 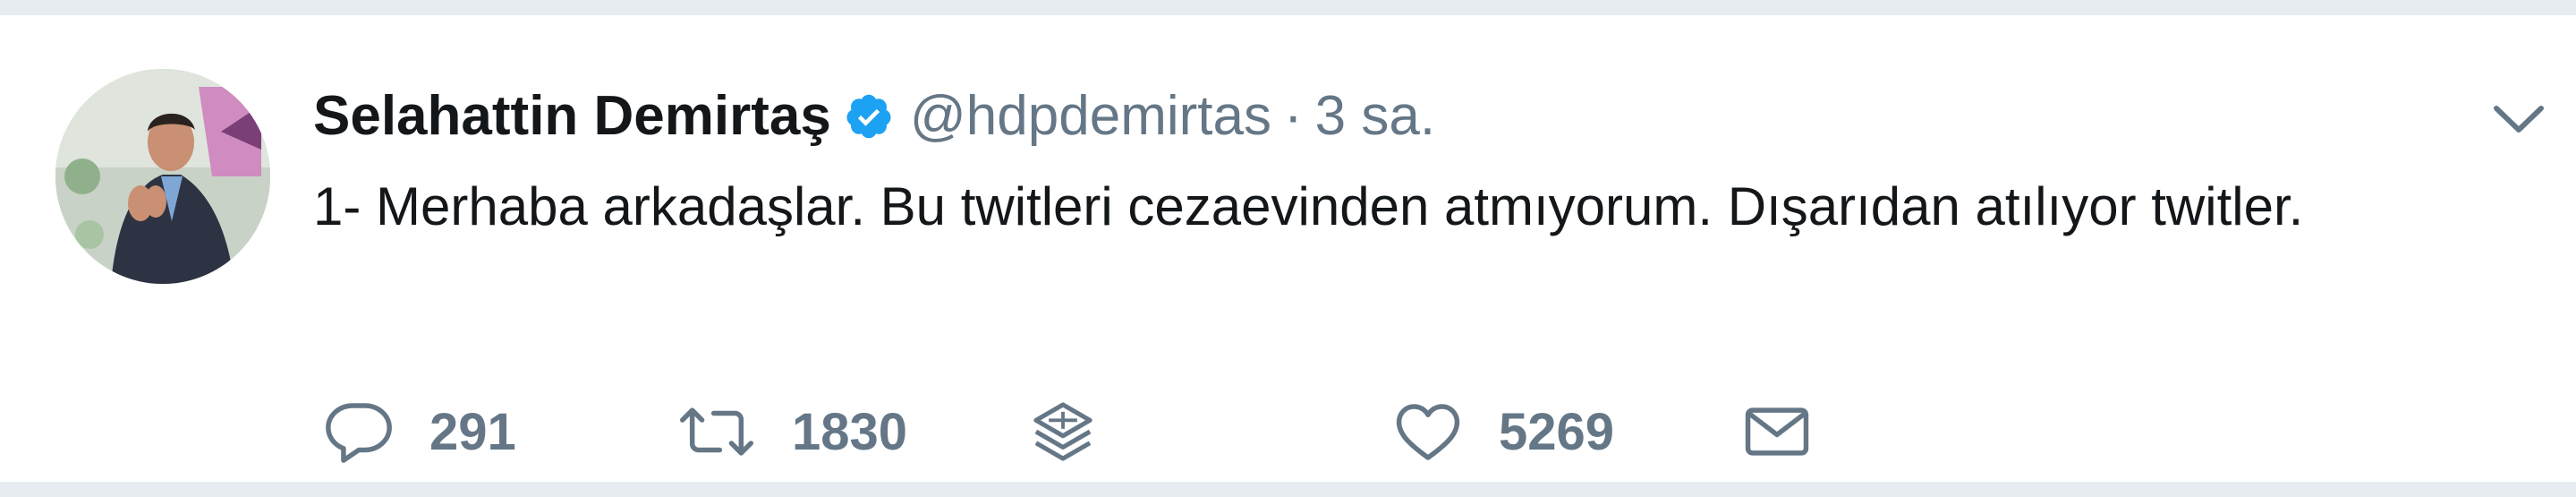 What do you see at coordinates (1375, 116) in the screenshot?
I see `tweet-timestamp: 3 sa.` at bounding box center [1375, 116].